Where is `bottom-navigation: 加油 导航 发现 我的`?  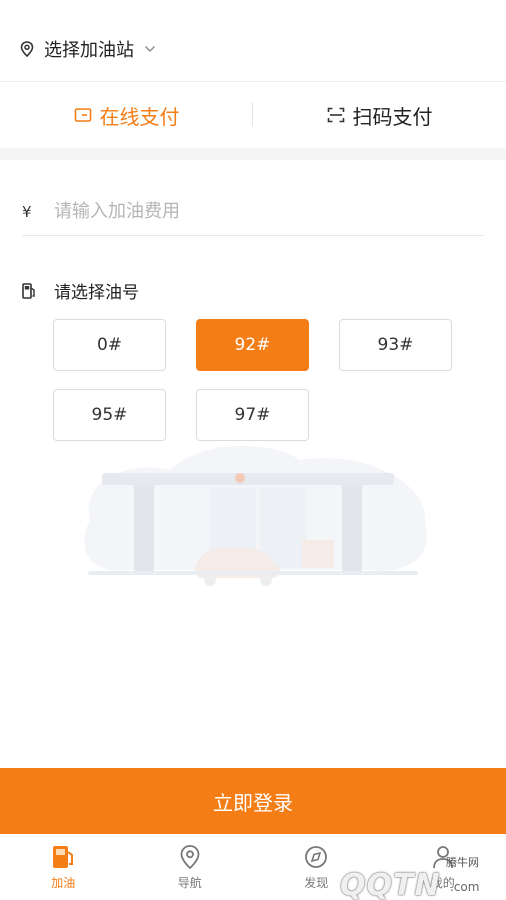 bottom-navigation: 加油 导航 发现 我的 is located at coordinates (253, 867).